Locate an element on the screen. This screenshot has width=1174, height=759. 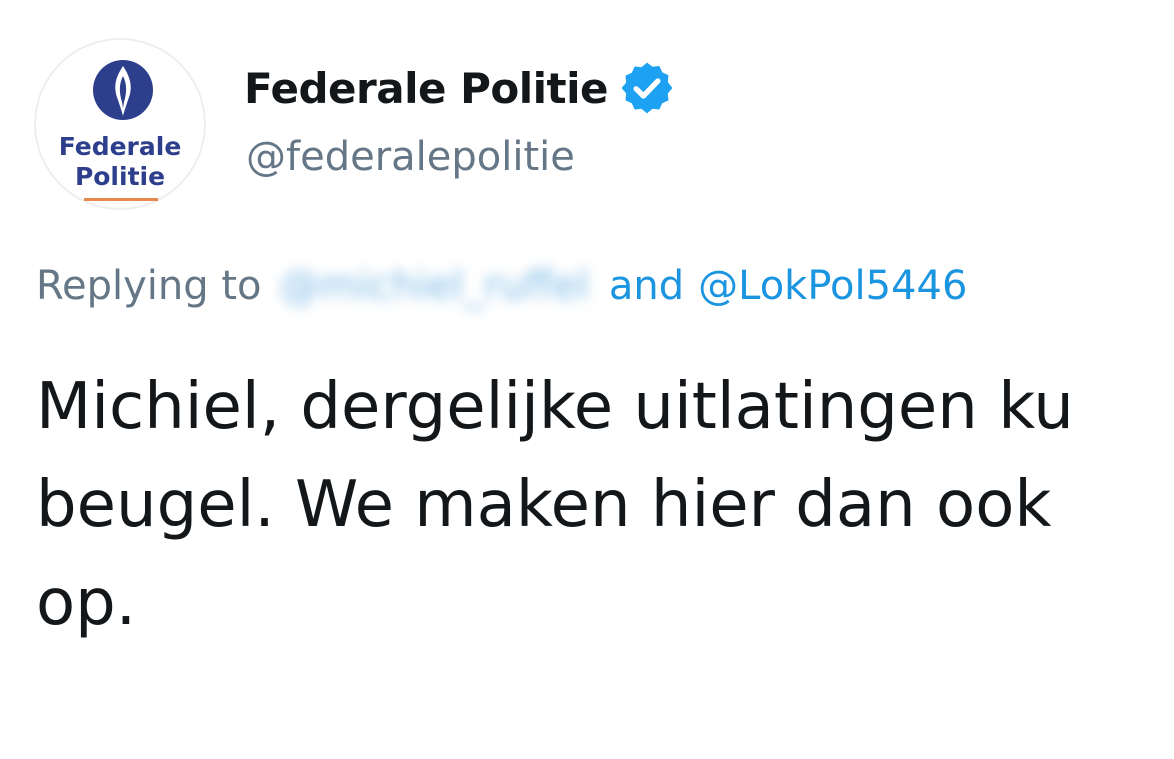
police-flame-logo-icon is located at coordinates (123, 90).